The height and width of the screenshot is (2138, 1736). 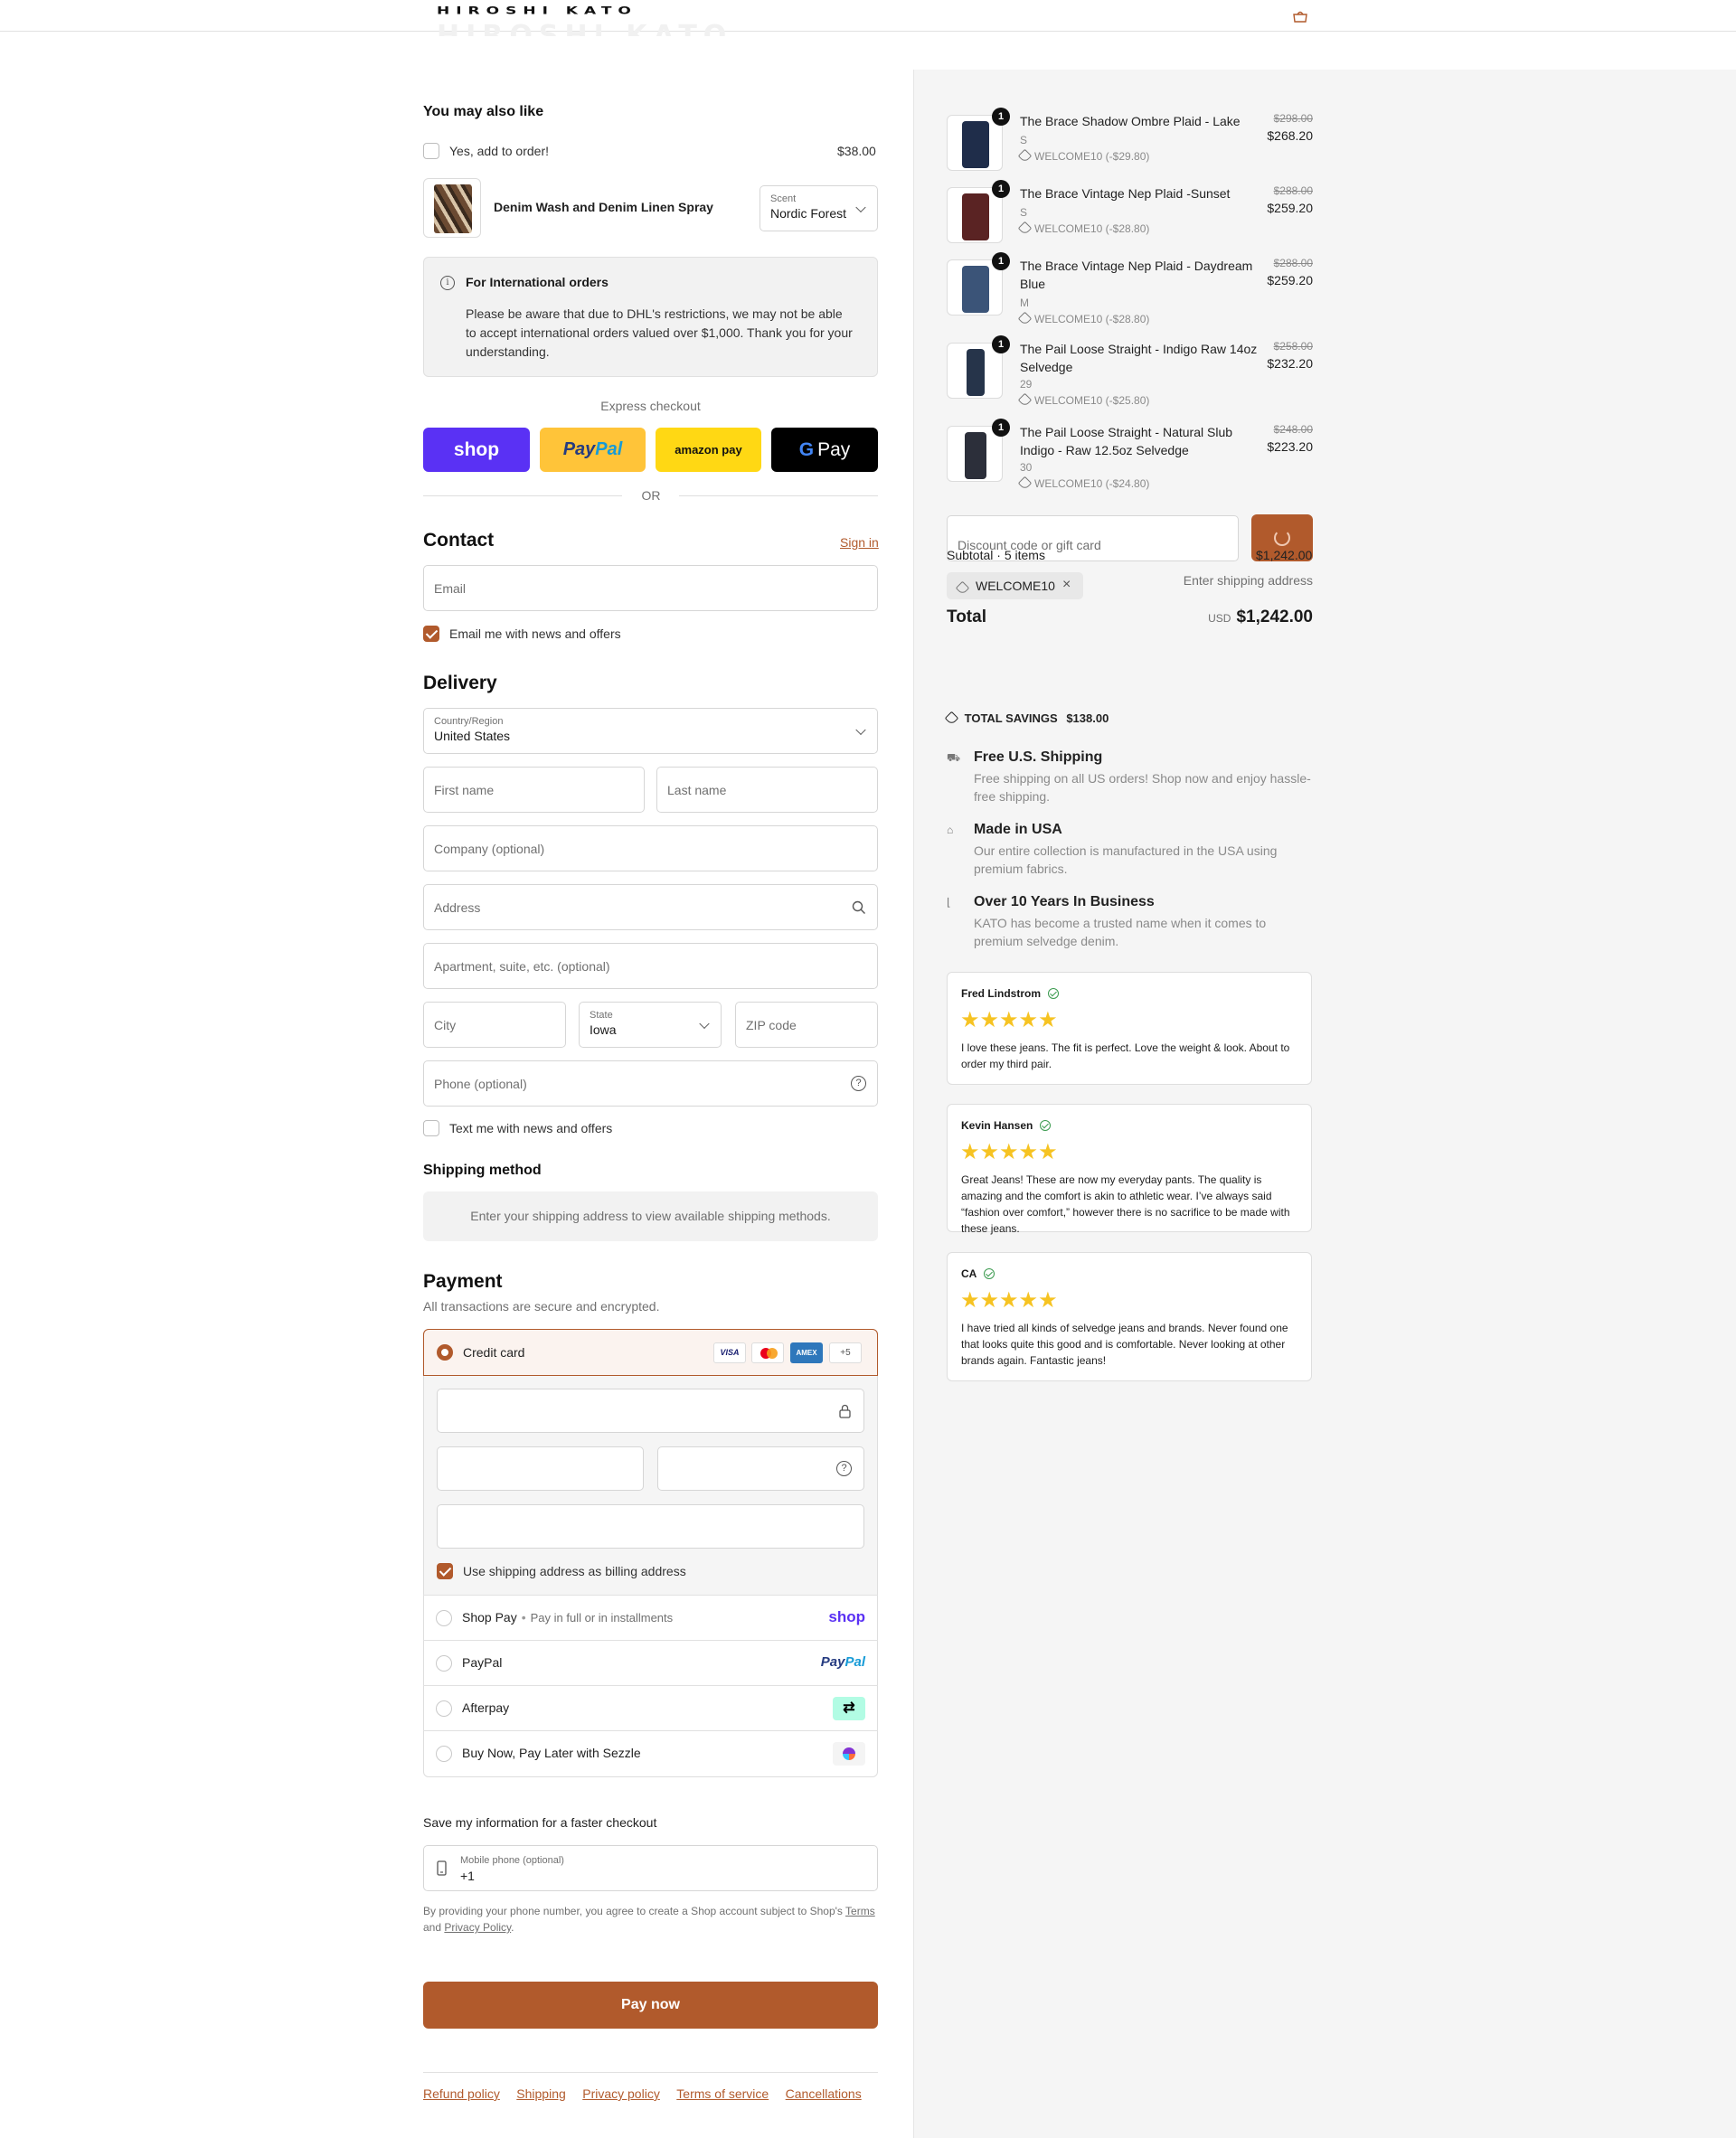 I want to click on scent-select: Scent Nordic Forest, so click(x=819, y=208).